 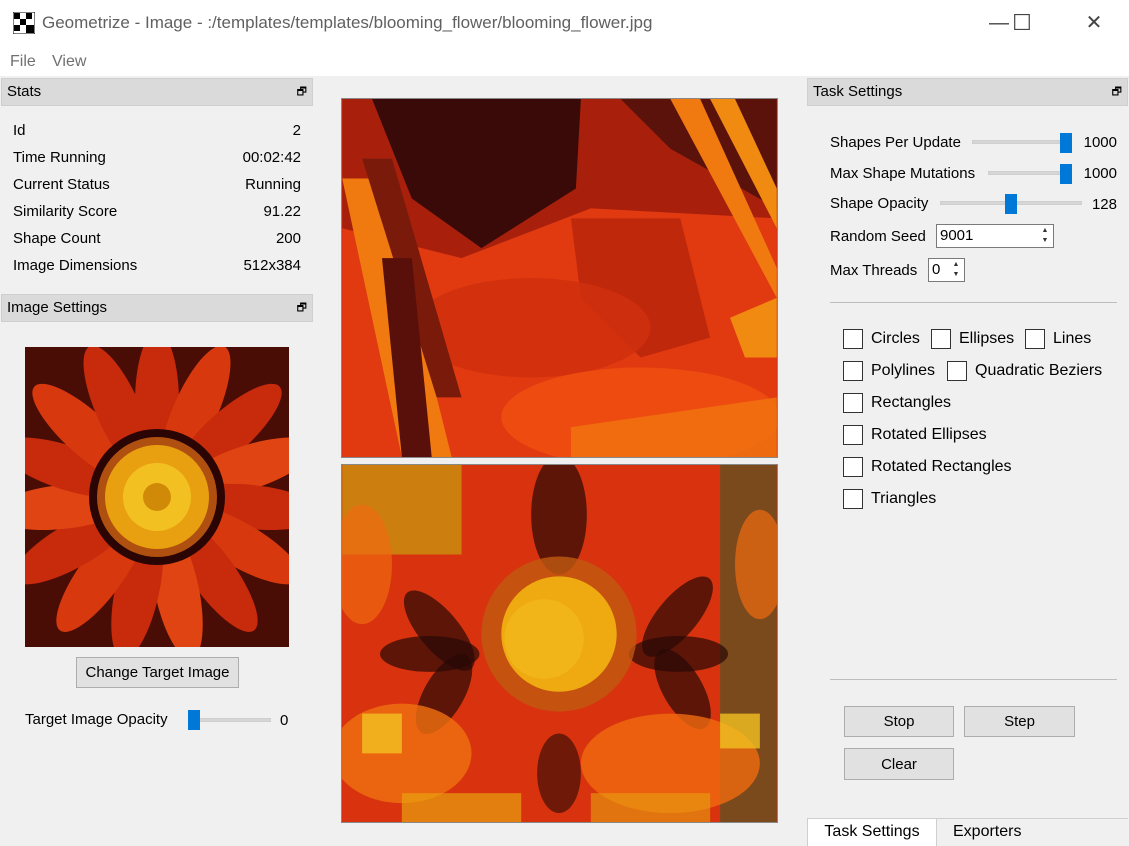 What do you see at coordinates (57, 238) in the screenshot?
I see `stat-label-shape-count: Shape Count` at bounding box center [57, 238].